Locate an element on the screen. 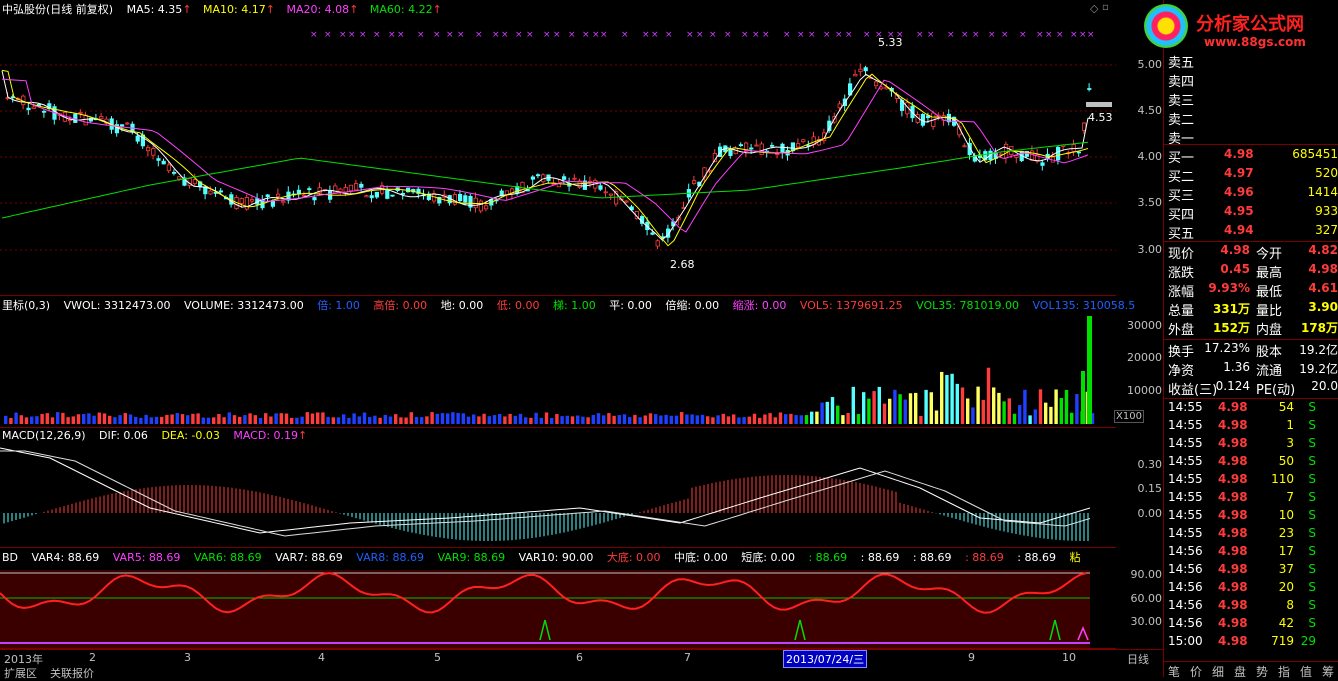 Image resolution: width=1338 pixels, height=681 pixels. tab-chou: 筹 is located at coordinates (1328, 671).